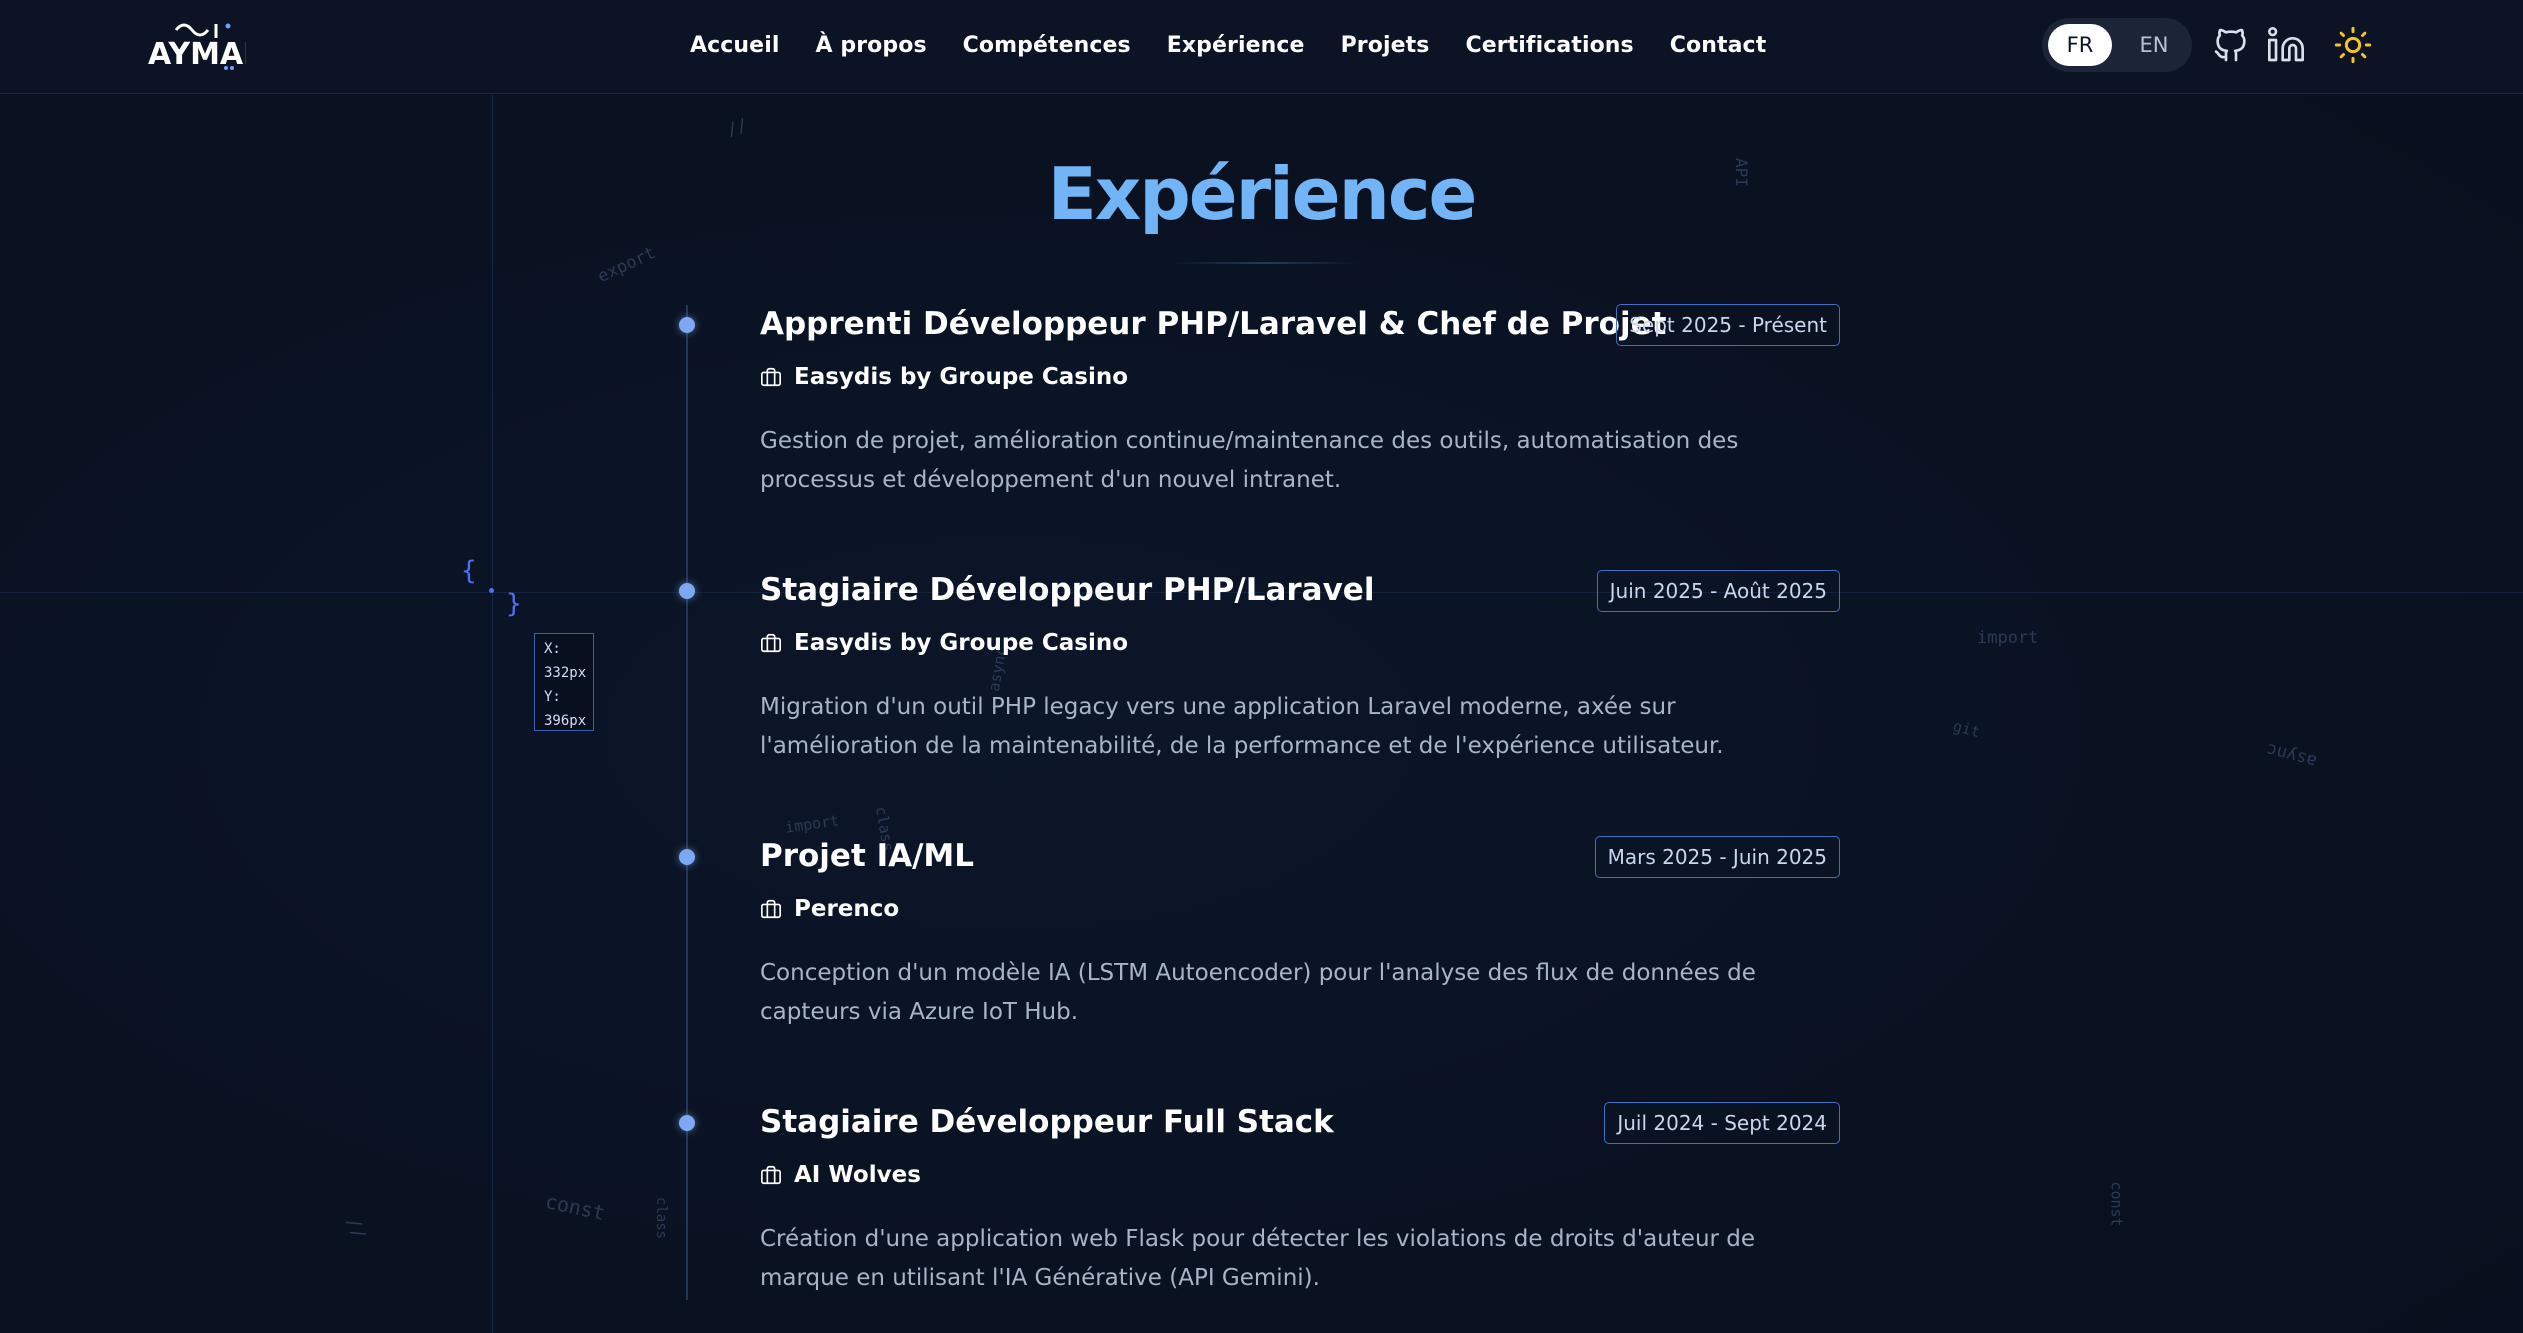 This screenshot has height=1333, width=2523. I want to click on nav-accueil: Accueil, so click(734, 45).